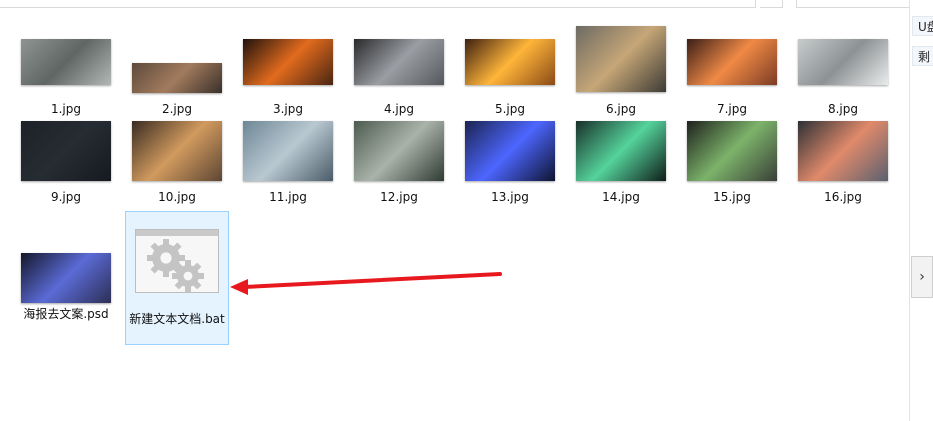 This screenshot has height=421, width=933. What do you see at coordinates (66, 197) in the screenshot?
I see `file-name: 9.jpg` at bounding box center [66, 197].